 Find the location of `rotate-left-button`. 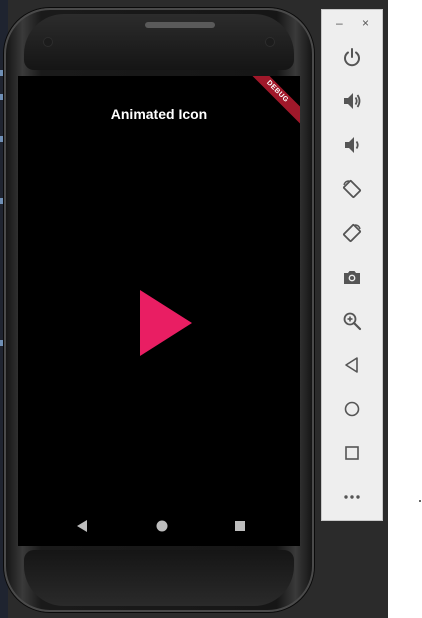

rotate-left-button is located at coordinates (352, 189).